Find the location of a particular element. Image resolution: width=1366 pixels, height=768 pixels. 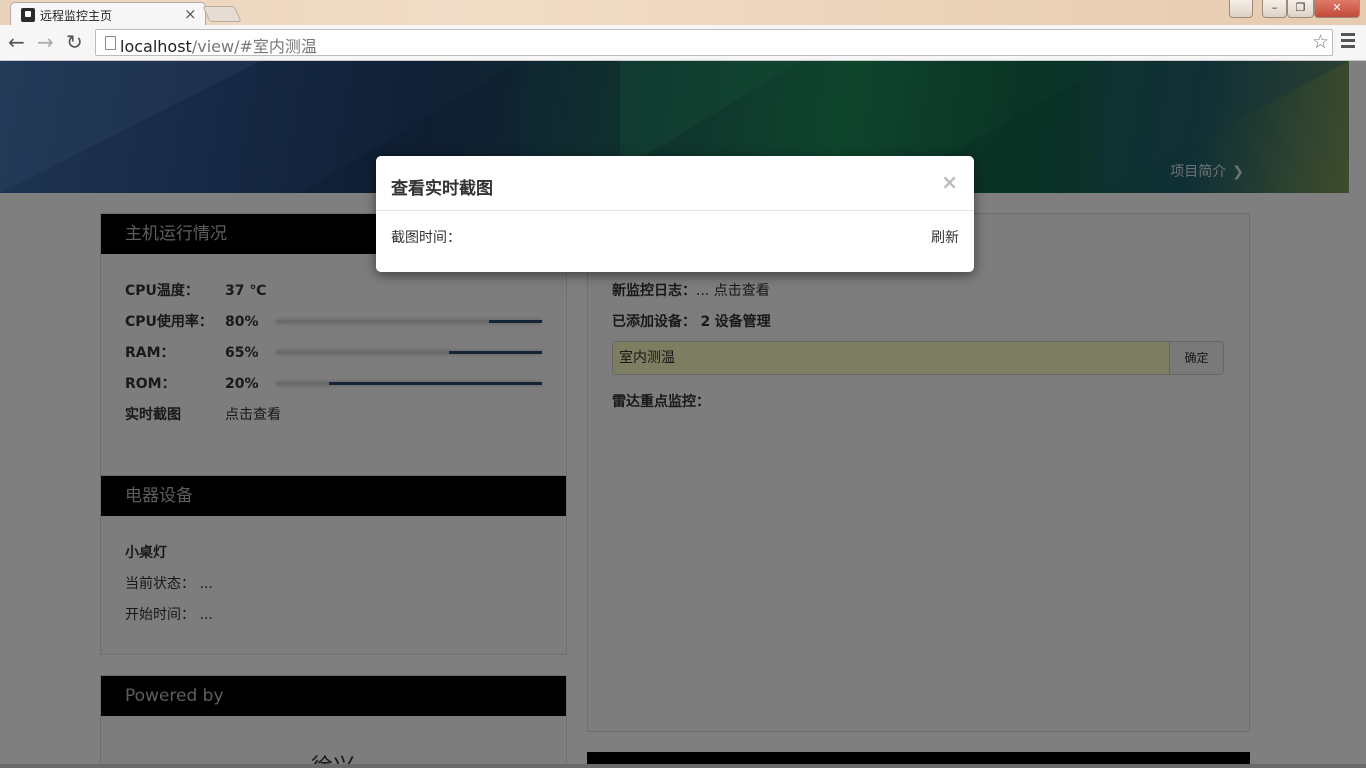

refresh-button: 刷新 is located at coordinates (945, 237).